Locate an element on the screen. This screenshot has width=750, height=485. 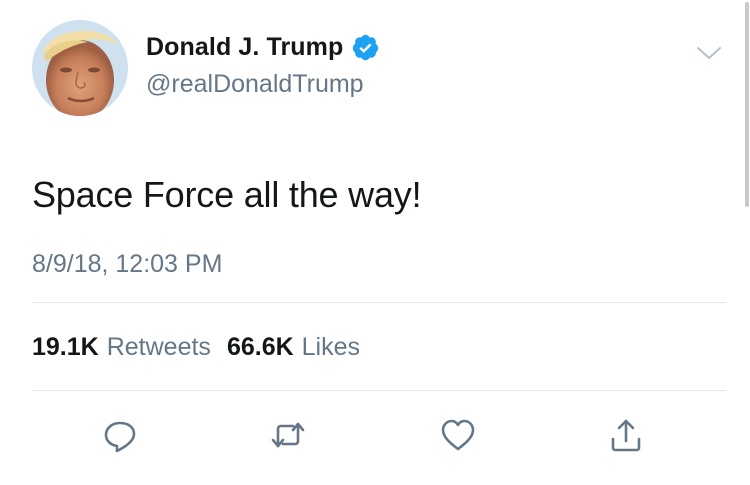
verified-badge-icon is located at coordinates (365, 47).